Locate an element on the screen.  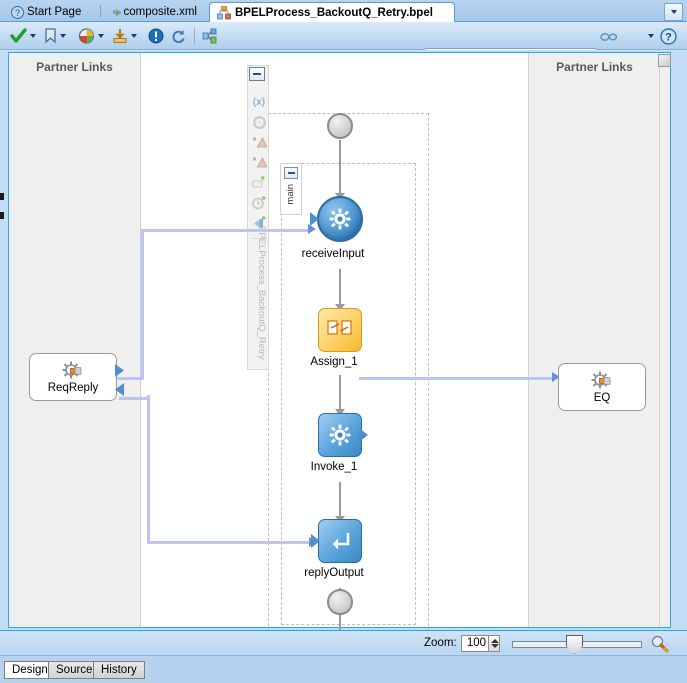
partner-link-label: ReqReply is located at coordinates (73, 387).